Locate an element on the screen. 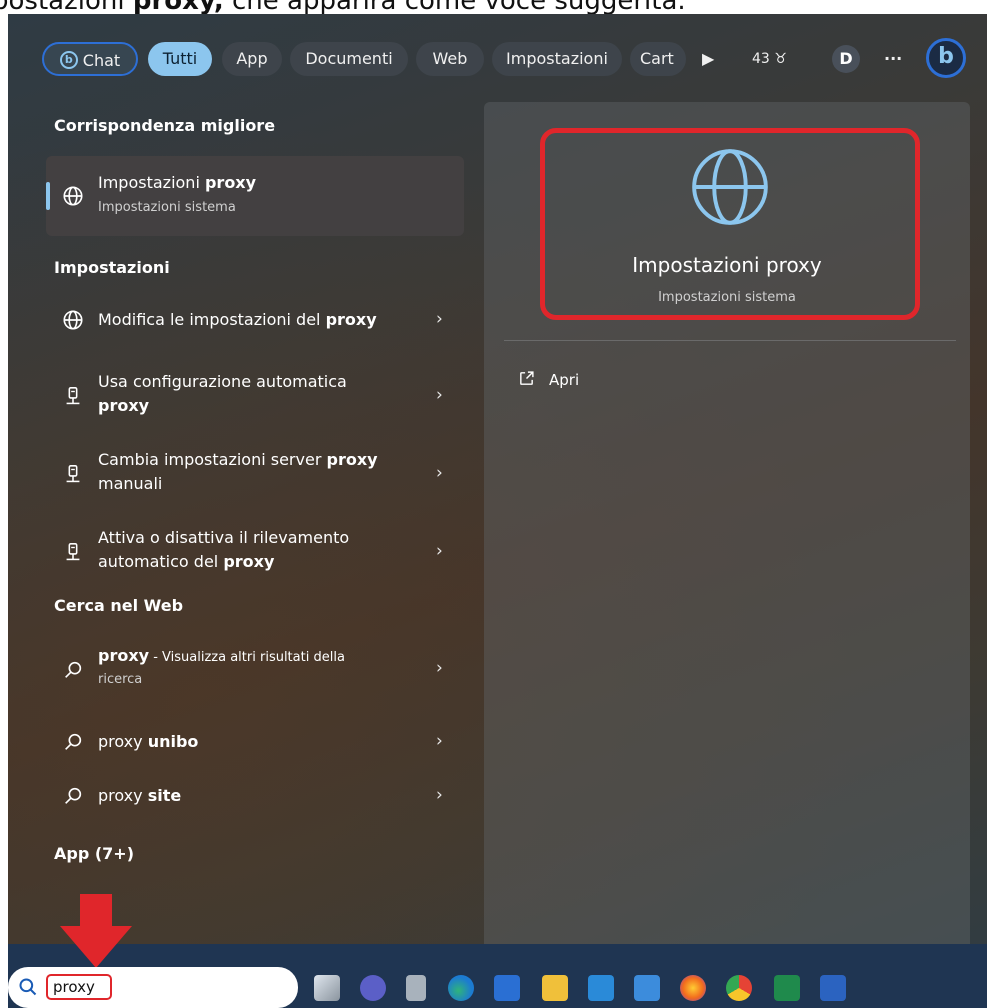 Image resolution: width=987 pixels, height=1008 pixels. best-match-subtitle: Impostazioni sistema is located at coordinates (167, 207).